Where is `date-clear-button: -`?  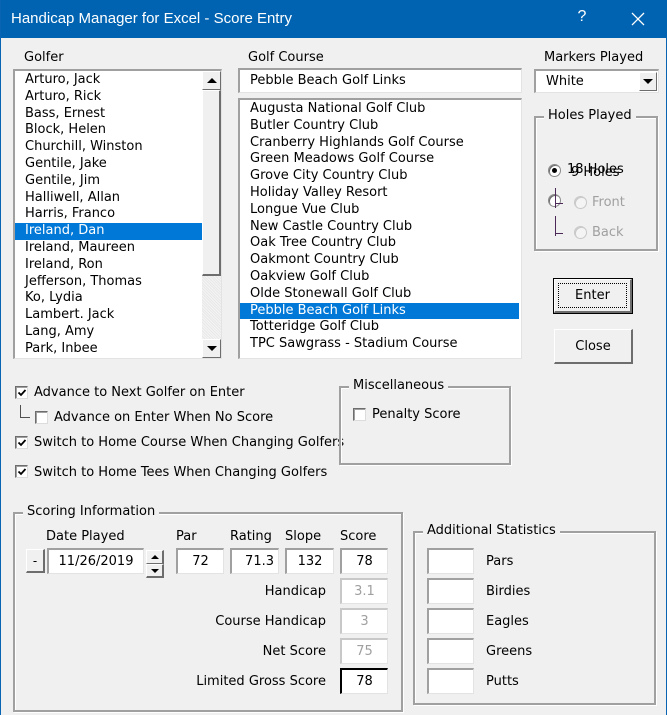 date-clear-button: - is located at coordinates (35, 561).